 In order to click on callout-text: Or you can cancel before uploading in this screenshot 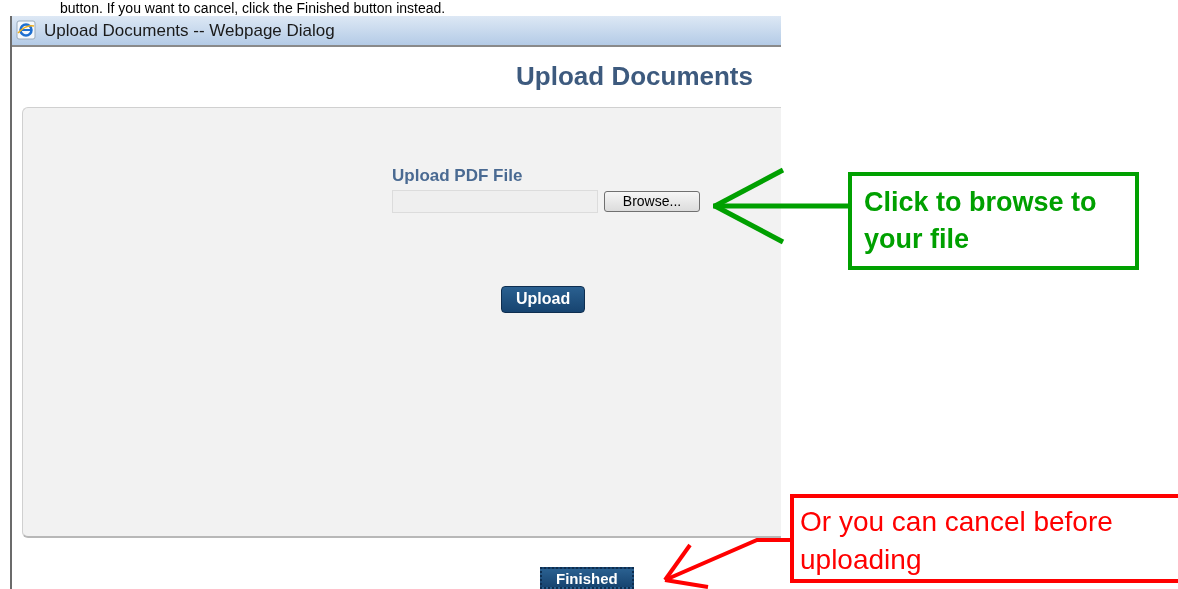, I will do `click(957, 541)`.